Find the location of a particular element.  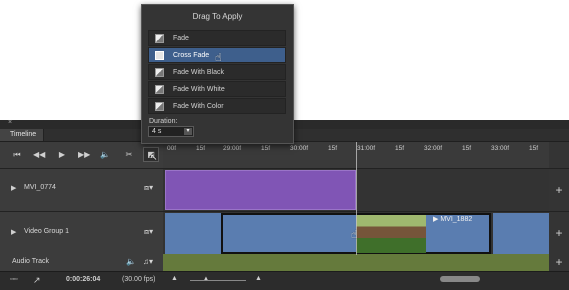

scrollbar-thumb is located at coordinates (460, 279).